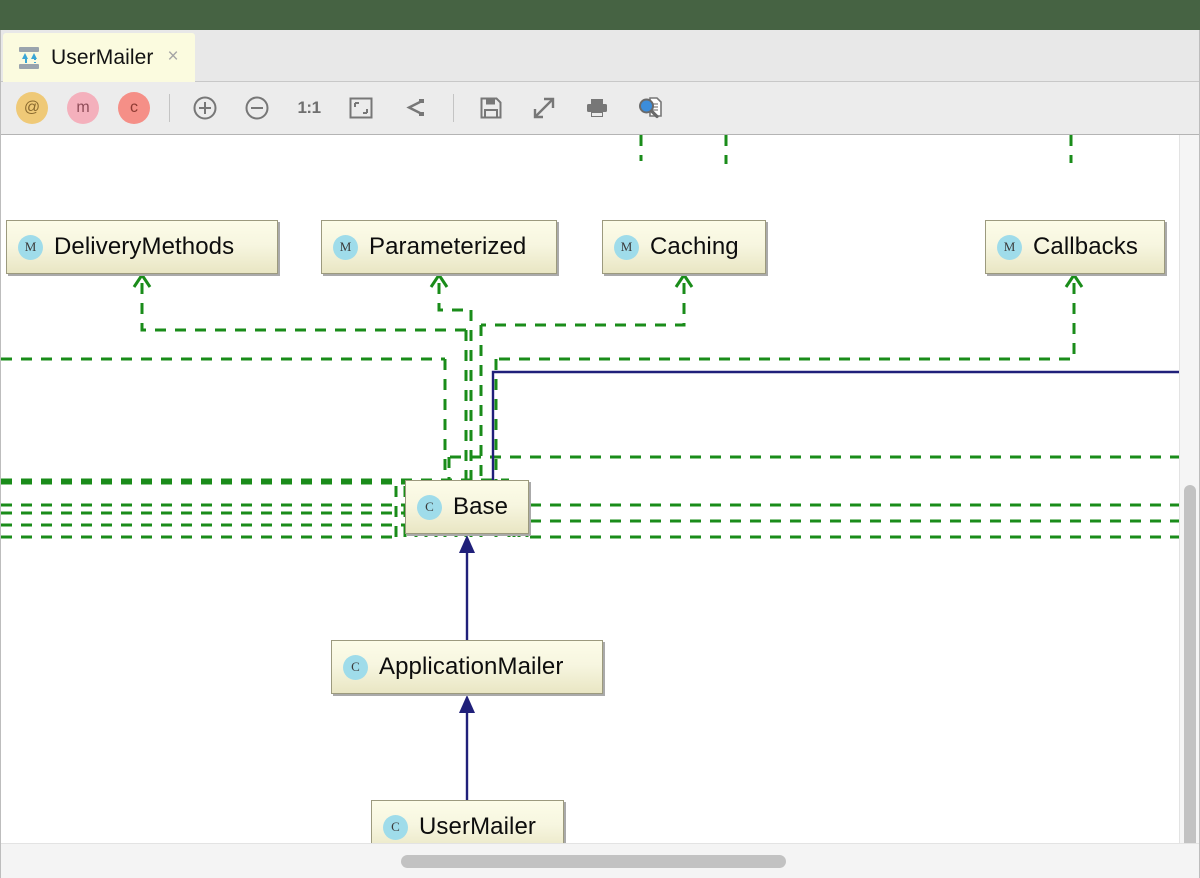  Describe the element at coordinates (134, 108) in the screenshot. I see `filter-constructors-button: c` at that location.